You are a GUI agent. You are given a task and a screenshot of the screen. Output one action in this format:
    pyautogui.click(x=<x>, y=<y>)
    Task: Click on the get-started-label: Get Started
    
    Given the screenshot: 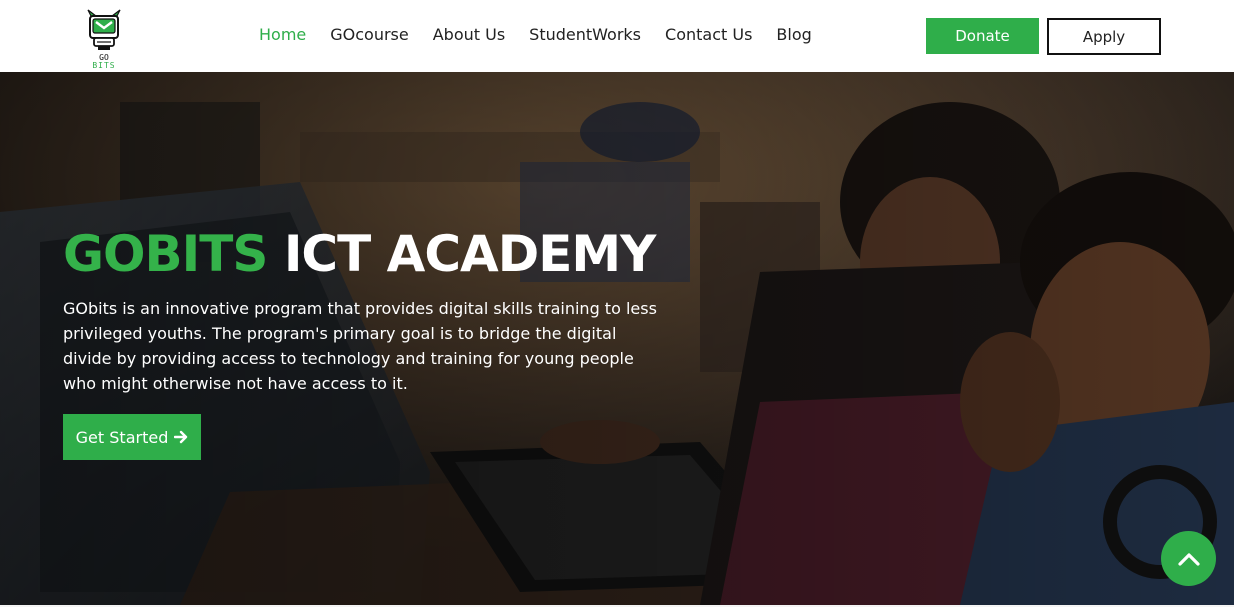 What is the action you would take?
    pyautogui.click(x=122, y=437)
    